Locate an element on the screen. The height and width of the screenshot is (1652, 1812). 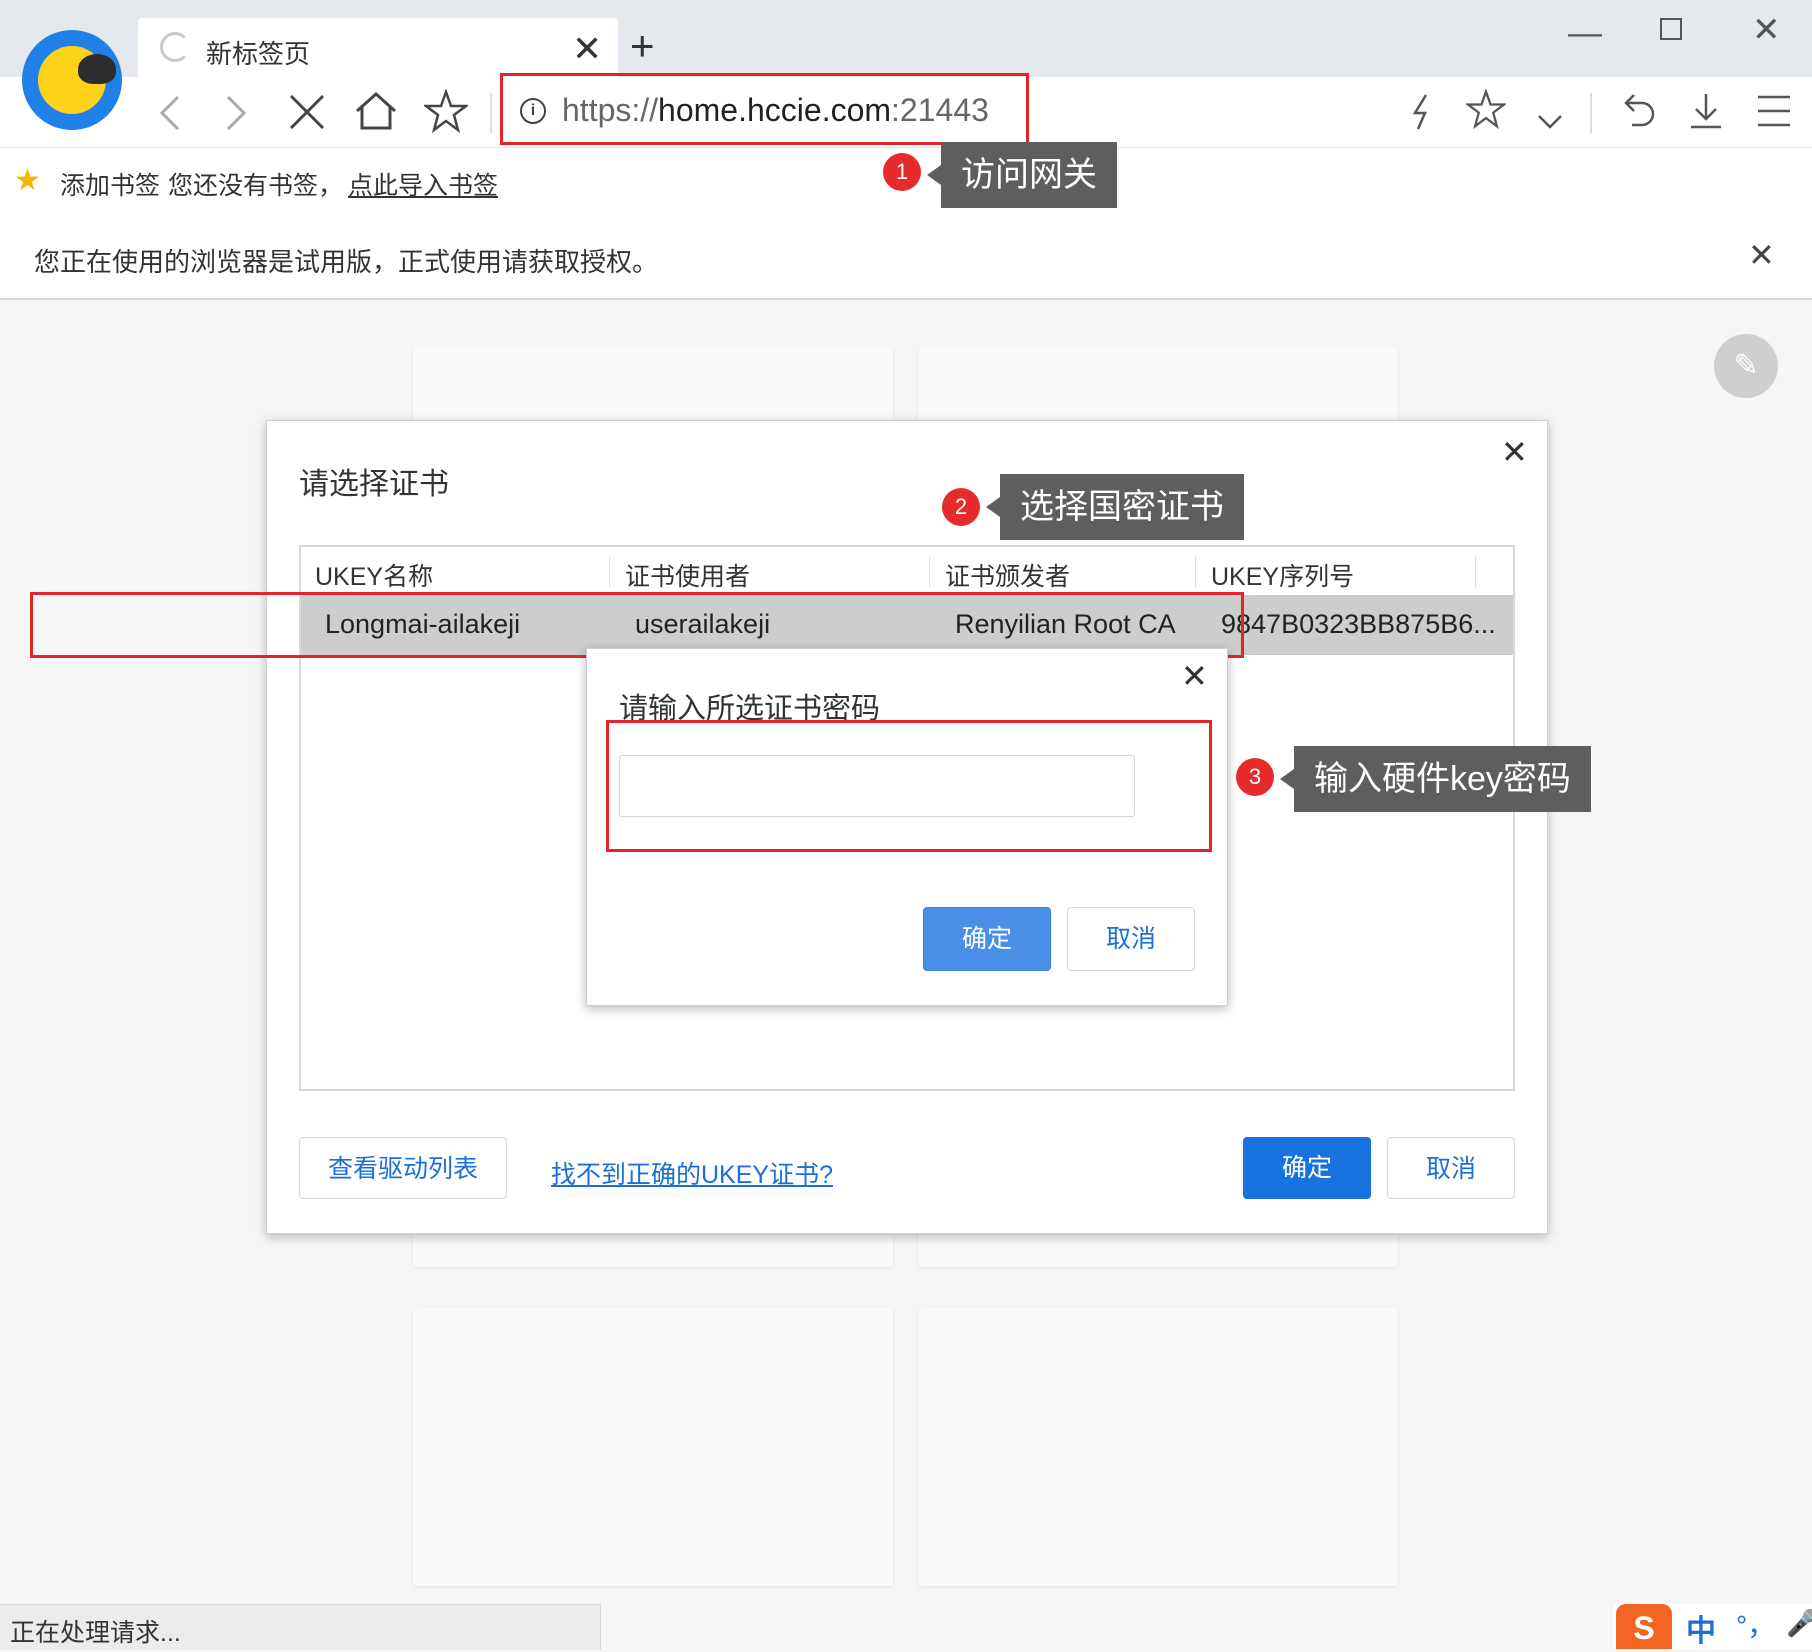
no-bookmarks-text: 您还没有书签， is located at coordinates (256, 186).